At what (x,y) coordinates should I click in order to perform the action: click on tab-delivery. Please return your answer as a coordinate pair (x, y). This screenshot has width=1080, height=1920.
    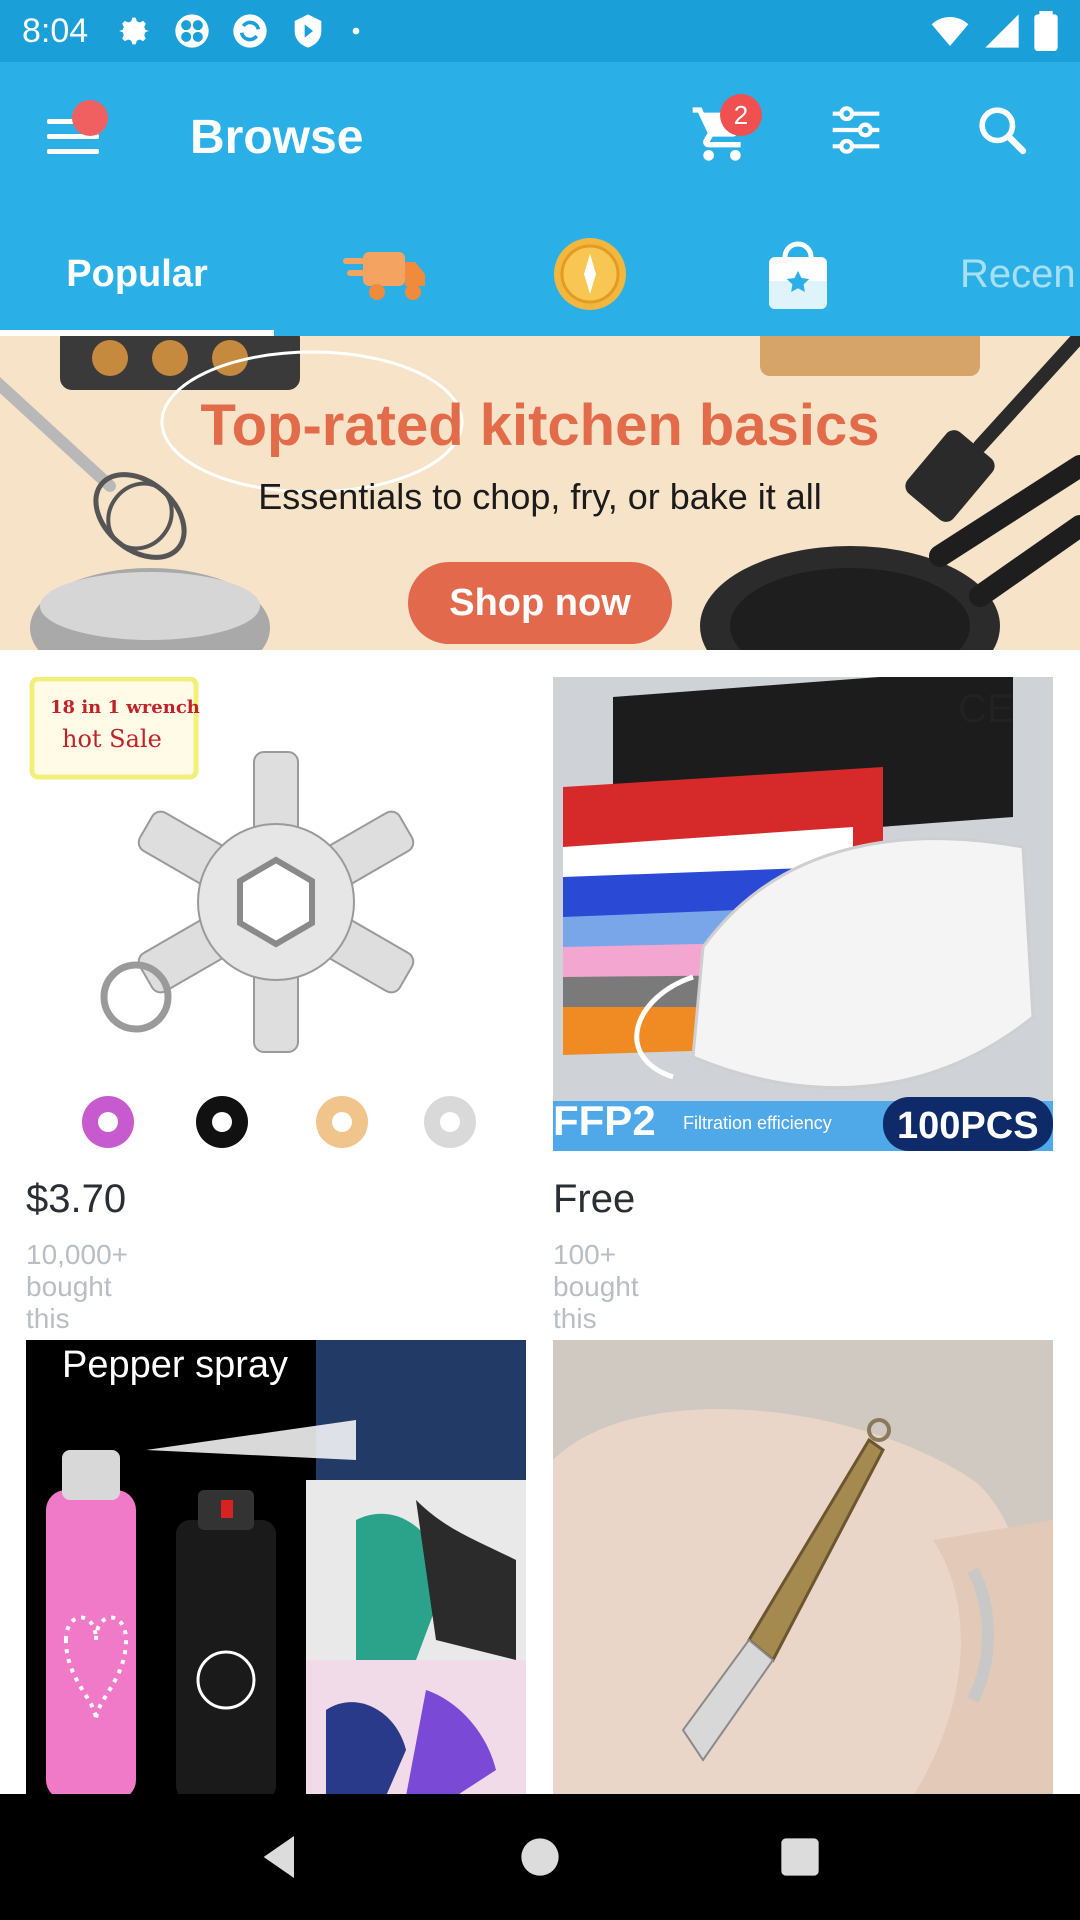
    Looking at the image, I should click on (384, 274).